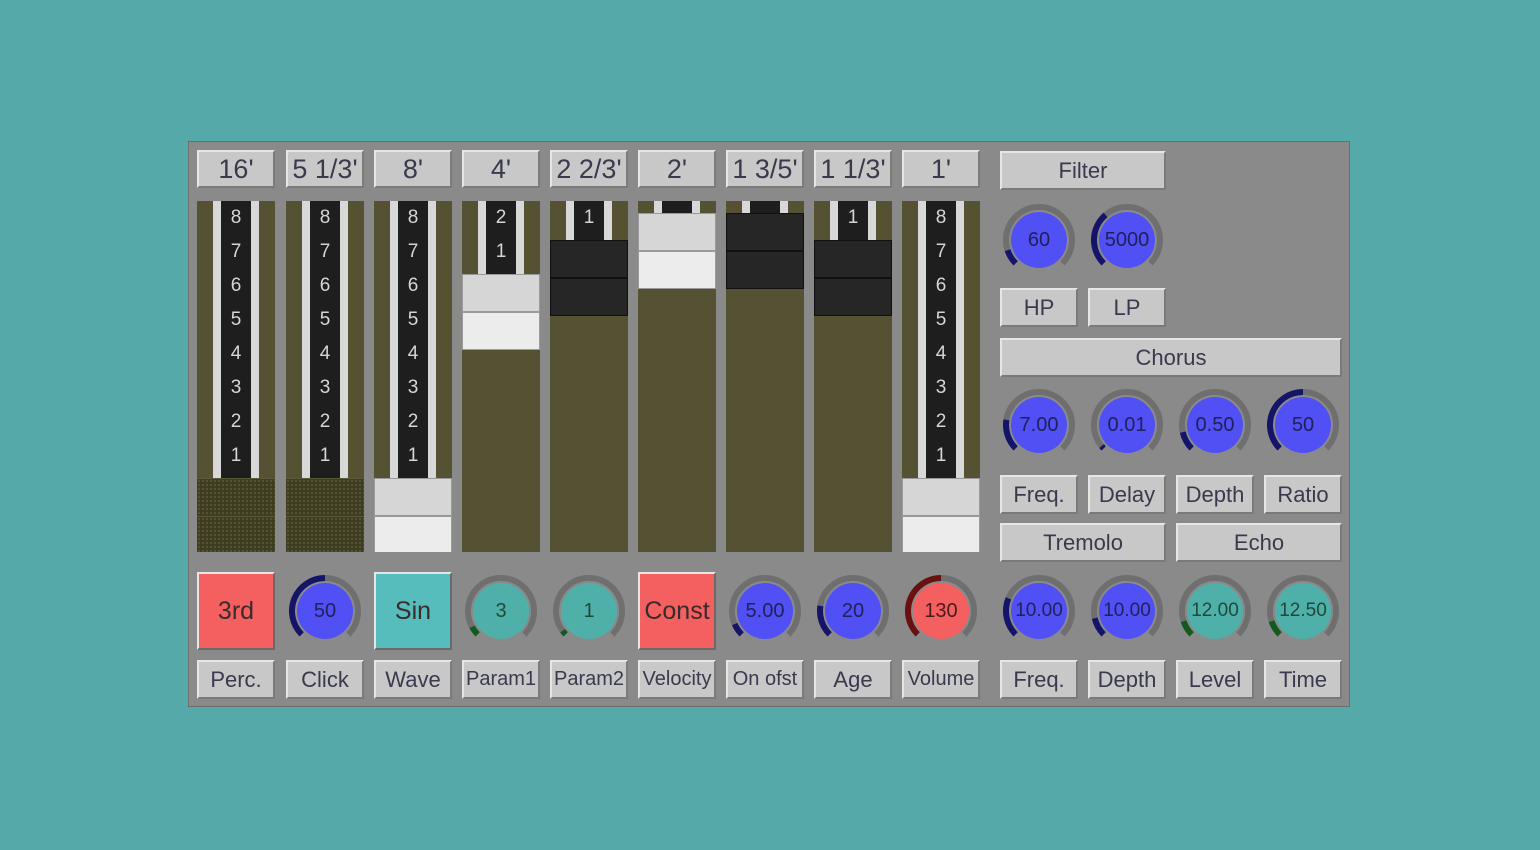 The width and height of the screenshot is (1540, 850). I want to click on echo-title: Echo, so click(1259, 542).